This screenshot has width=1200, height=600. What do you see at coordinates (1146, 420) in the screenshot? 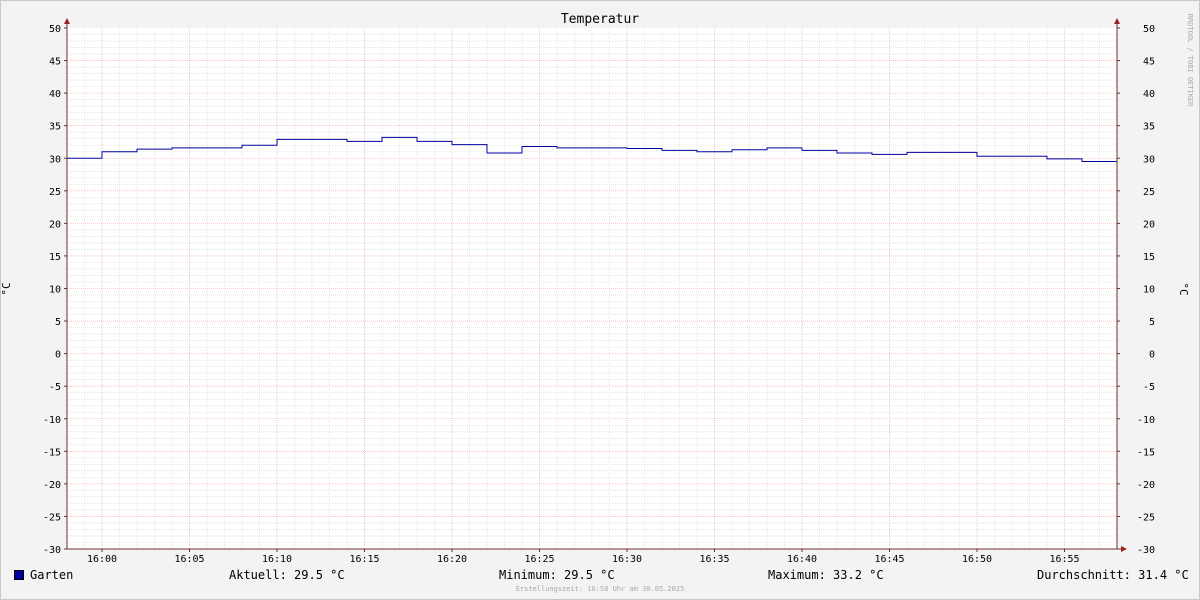
I see `y-tick-label-right: -10` at bounding box center [1146, 420].